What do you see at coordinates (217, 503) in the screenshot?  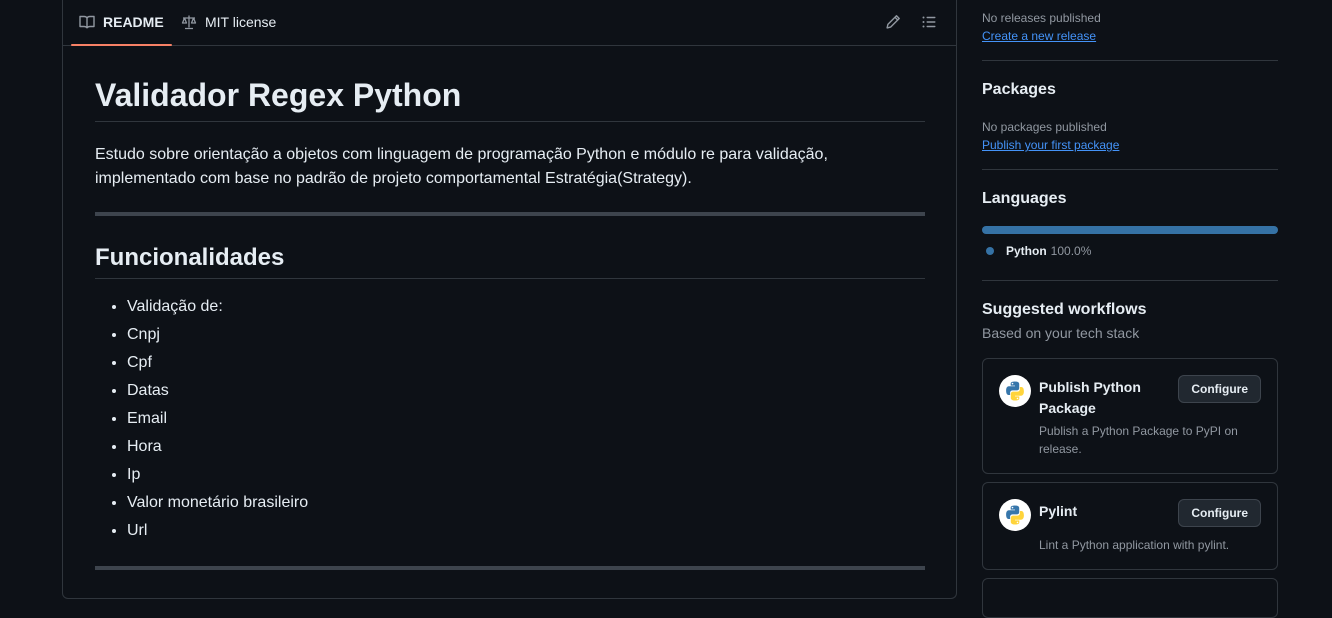 I see `list-item: Valor monetário brasileiro` at bounding box center [217, 503].